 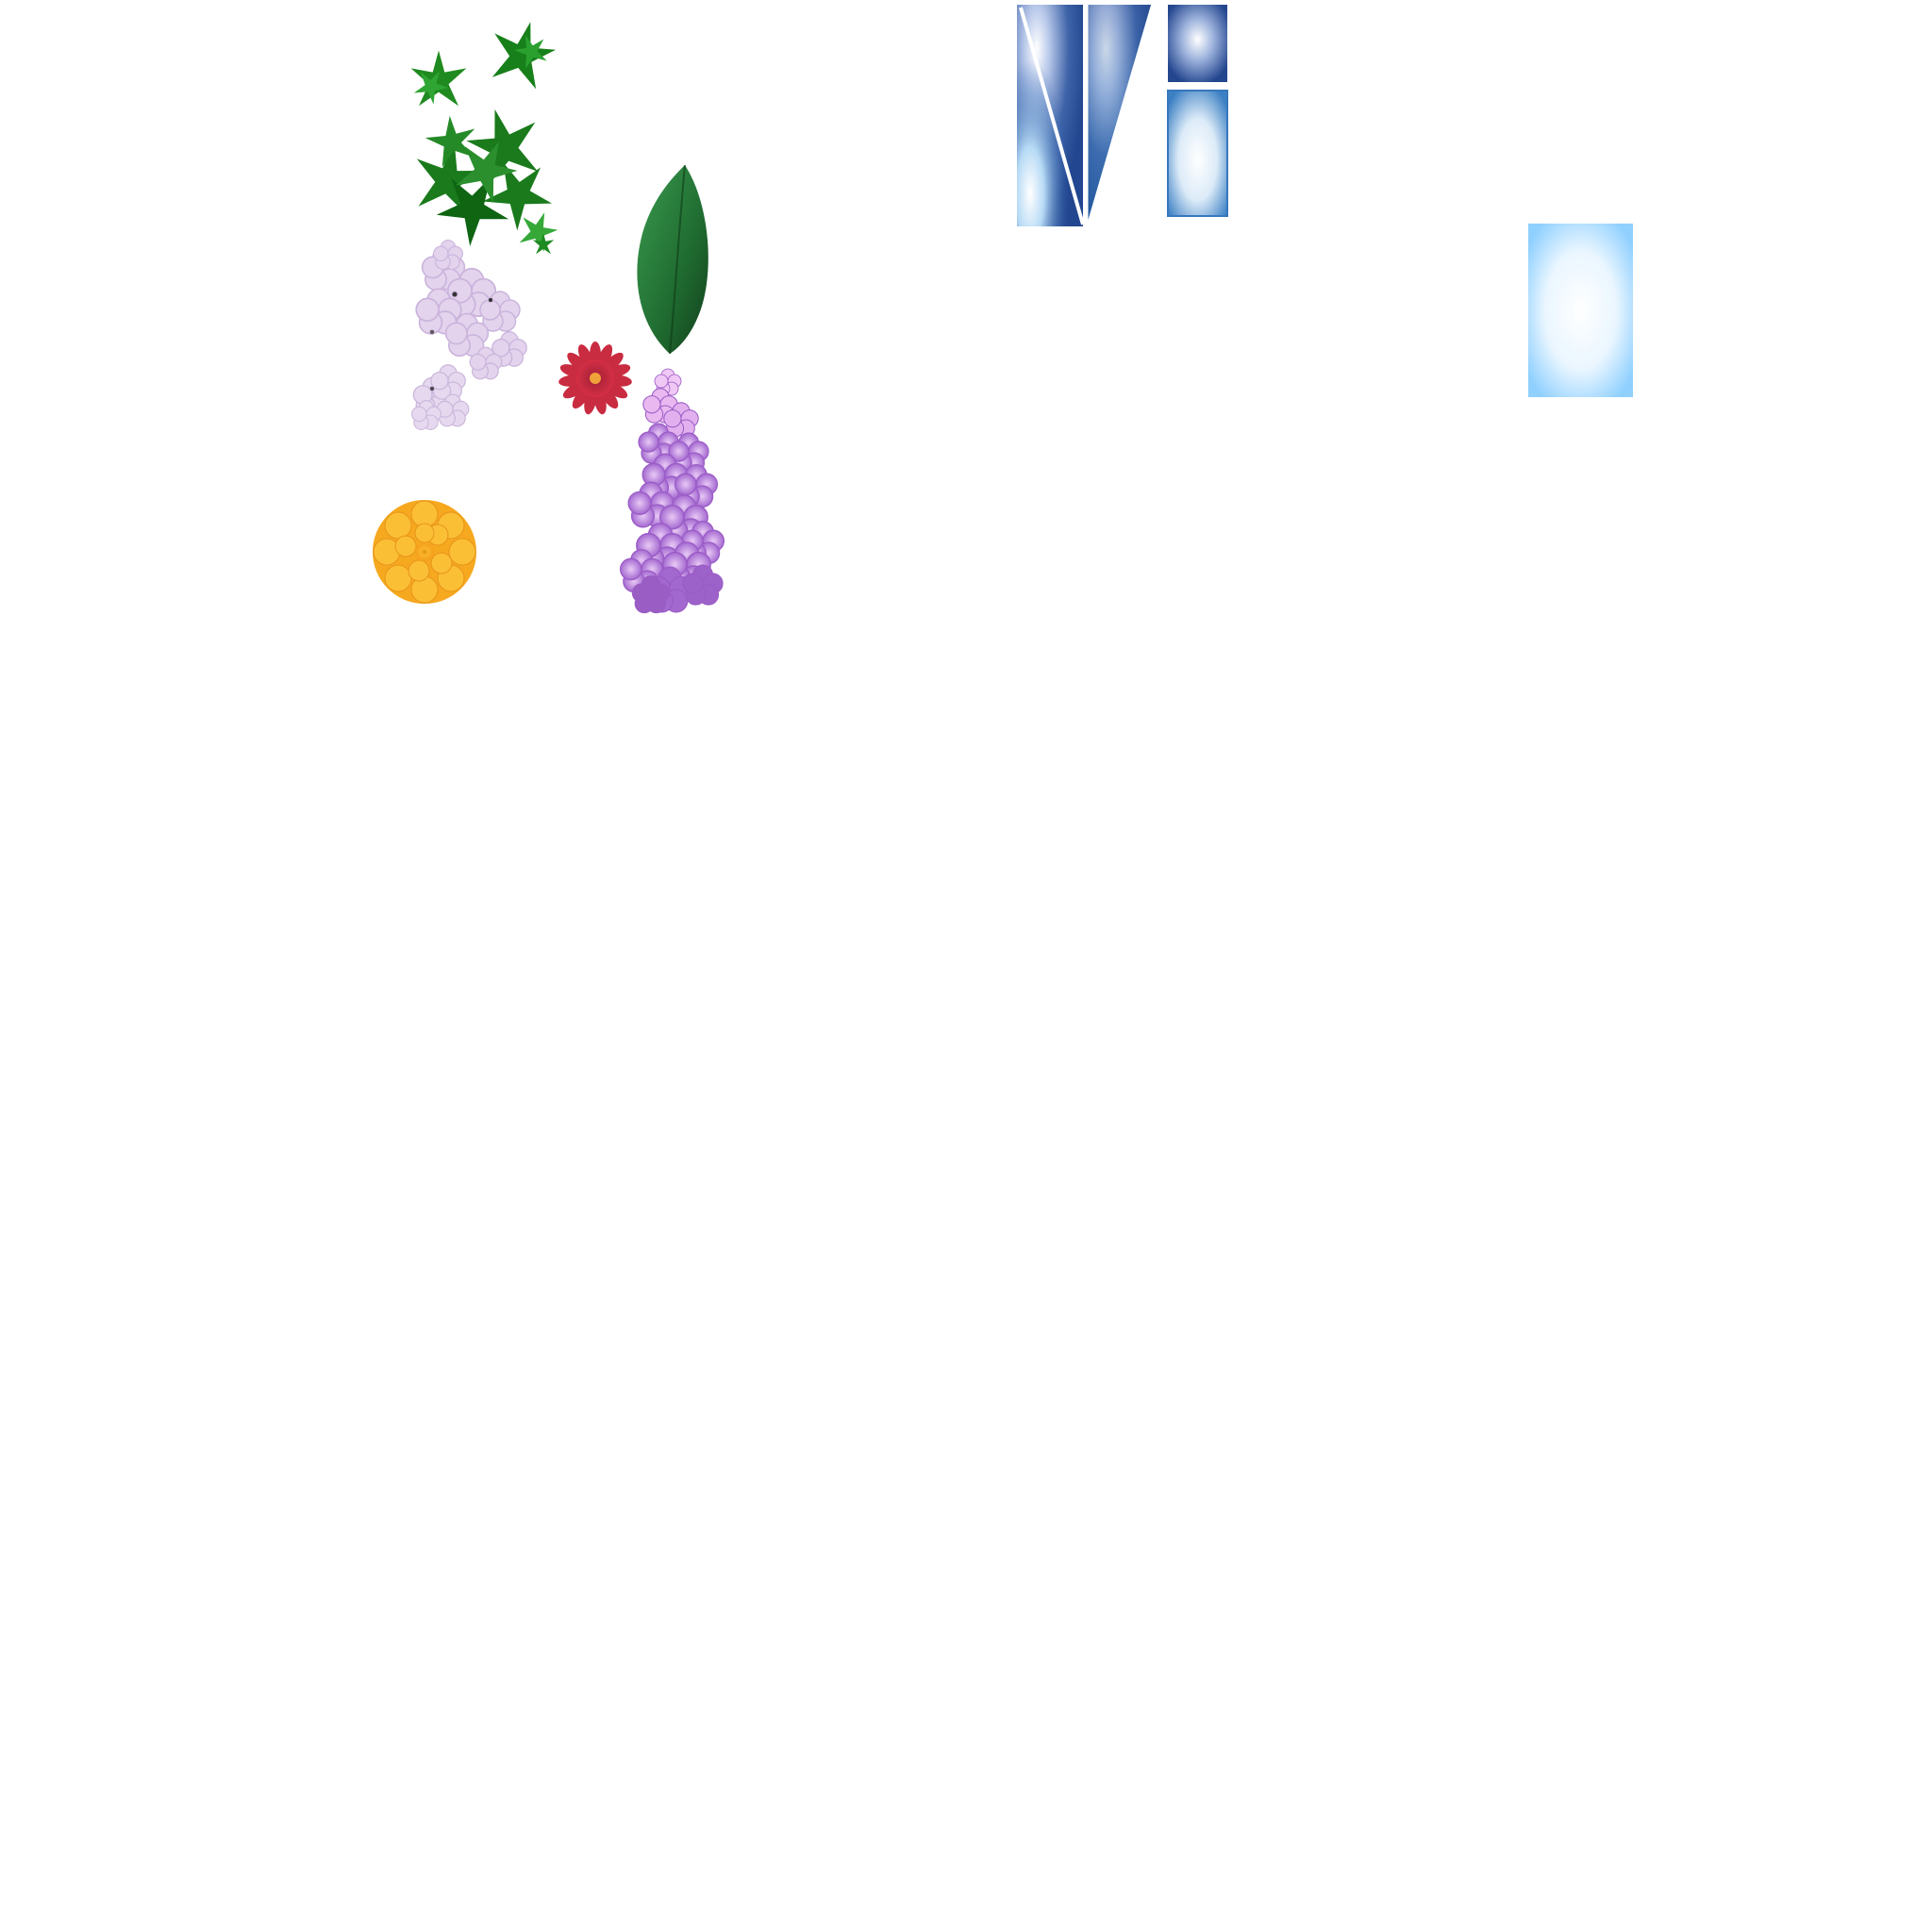 I want to click on pale-lilac-blossom-cluster-small, so click(x=440, y=397).